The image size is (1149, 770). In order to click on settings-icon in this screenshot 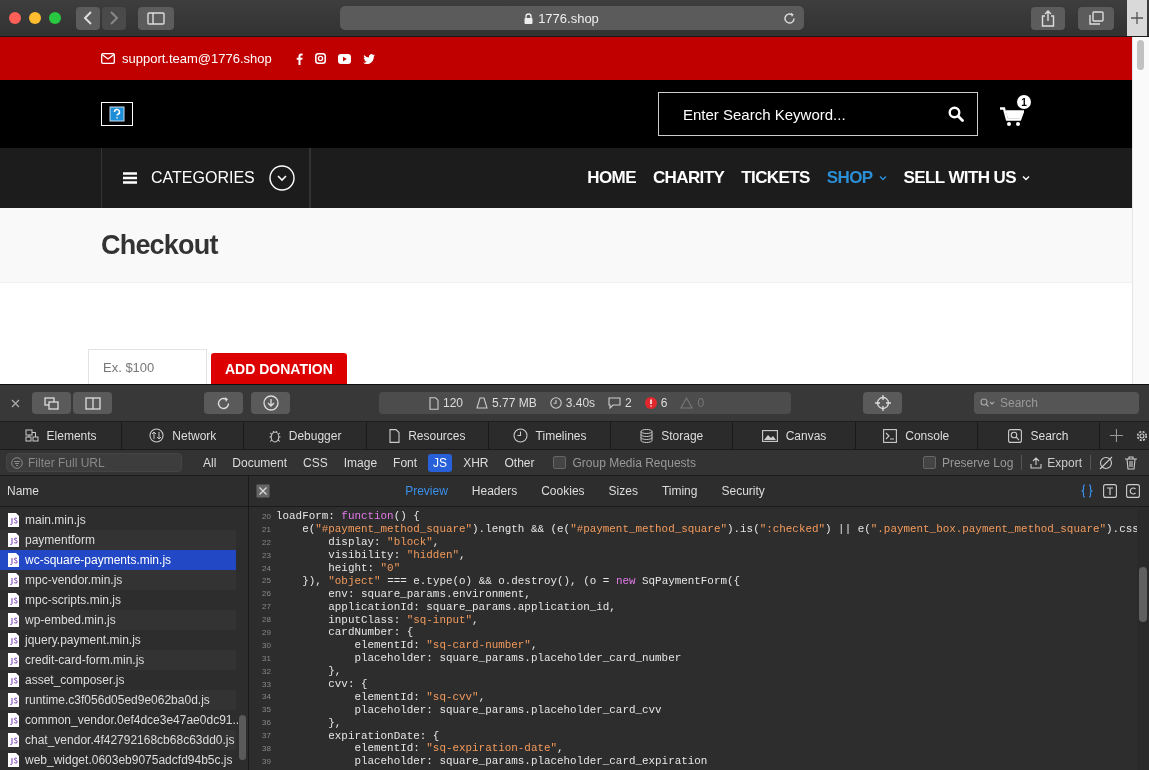, I will do `click(1142, 435)`.